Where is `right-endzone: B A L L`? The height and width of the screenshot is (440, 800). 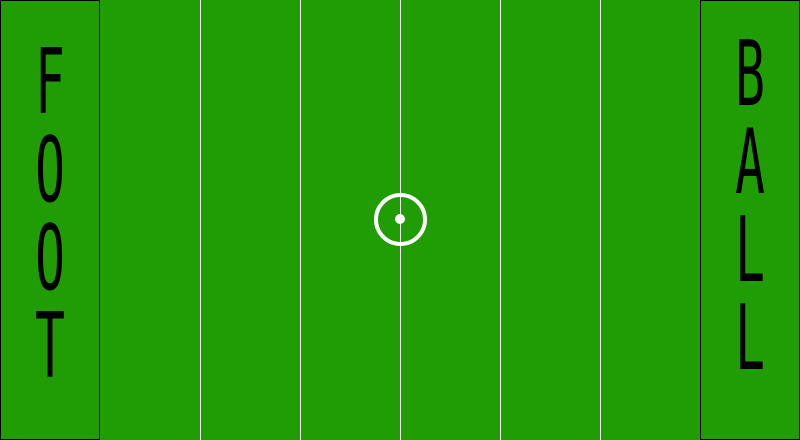 right-endzone: B A L L is located at coordinates (750, 220).